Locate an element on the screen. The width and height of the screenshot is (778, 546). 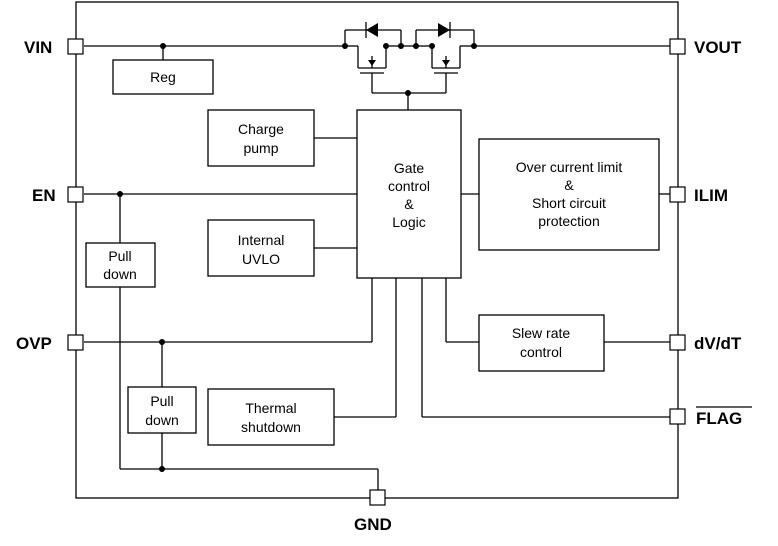
block-gate-control-logic: Gate control & Logic is located at coordinates (409, 194).